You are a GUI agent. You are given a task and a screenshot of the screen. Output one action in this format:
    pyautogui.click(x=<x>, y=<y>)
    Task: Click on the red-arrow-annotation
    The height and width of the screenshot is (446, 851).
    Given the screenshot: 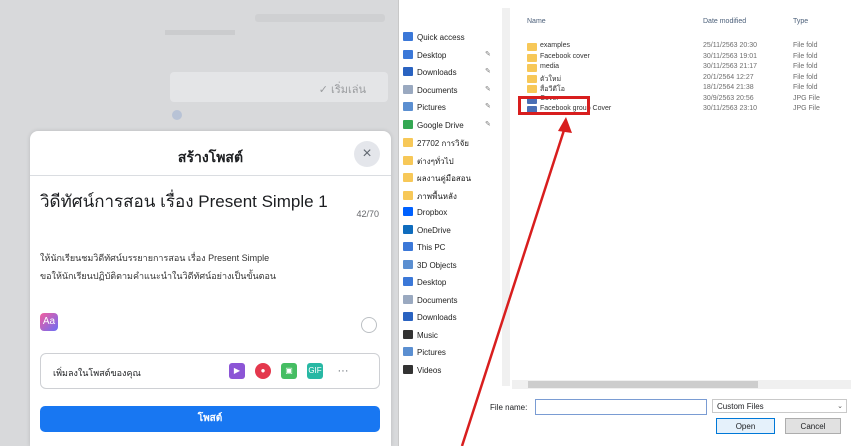 What is the action you would take?
    pyautogui.click(x=516, y=281)
    